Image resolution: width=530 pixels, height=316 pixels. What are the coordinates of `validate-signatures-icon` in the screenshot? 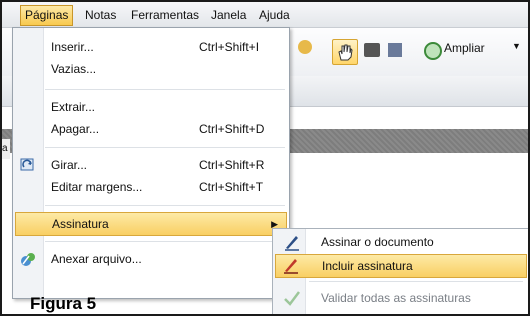 It's located at (292, 298).